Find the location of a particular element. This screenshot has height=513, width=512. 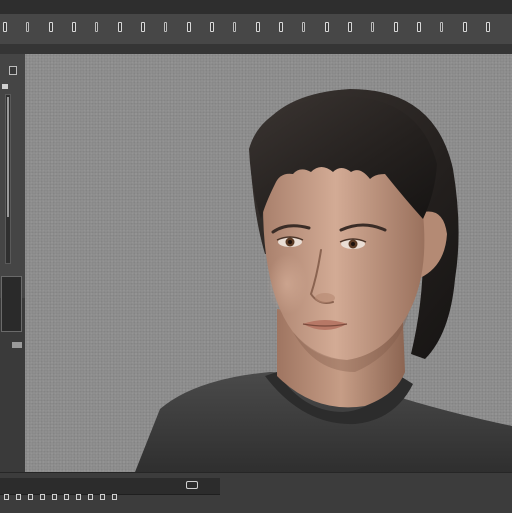

timeline-ticks is located at coordinates (65, 499).